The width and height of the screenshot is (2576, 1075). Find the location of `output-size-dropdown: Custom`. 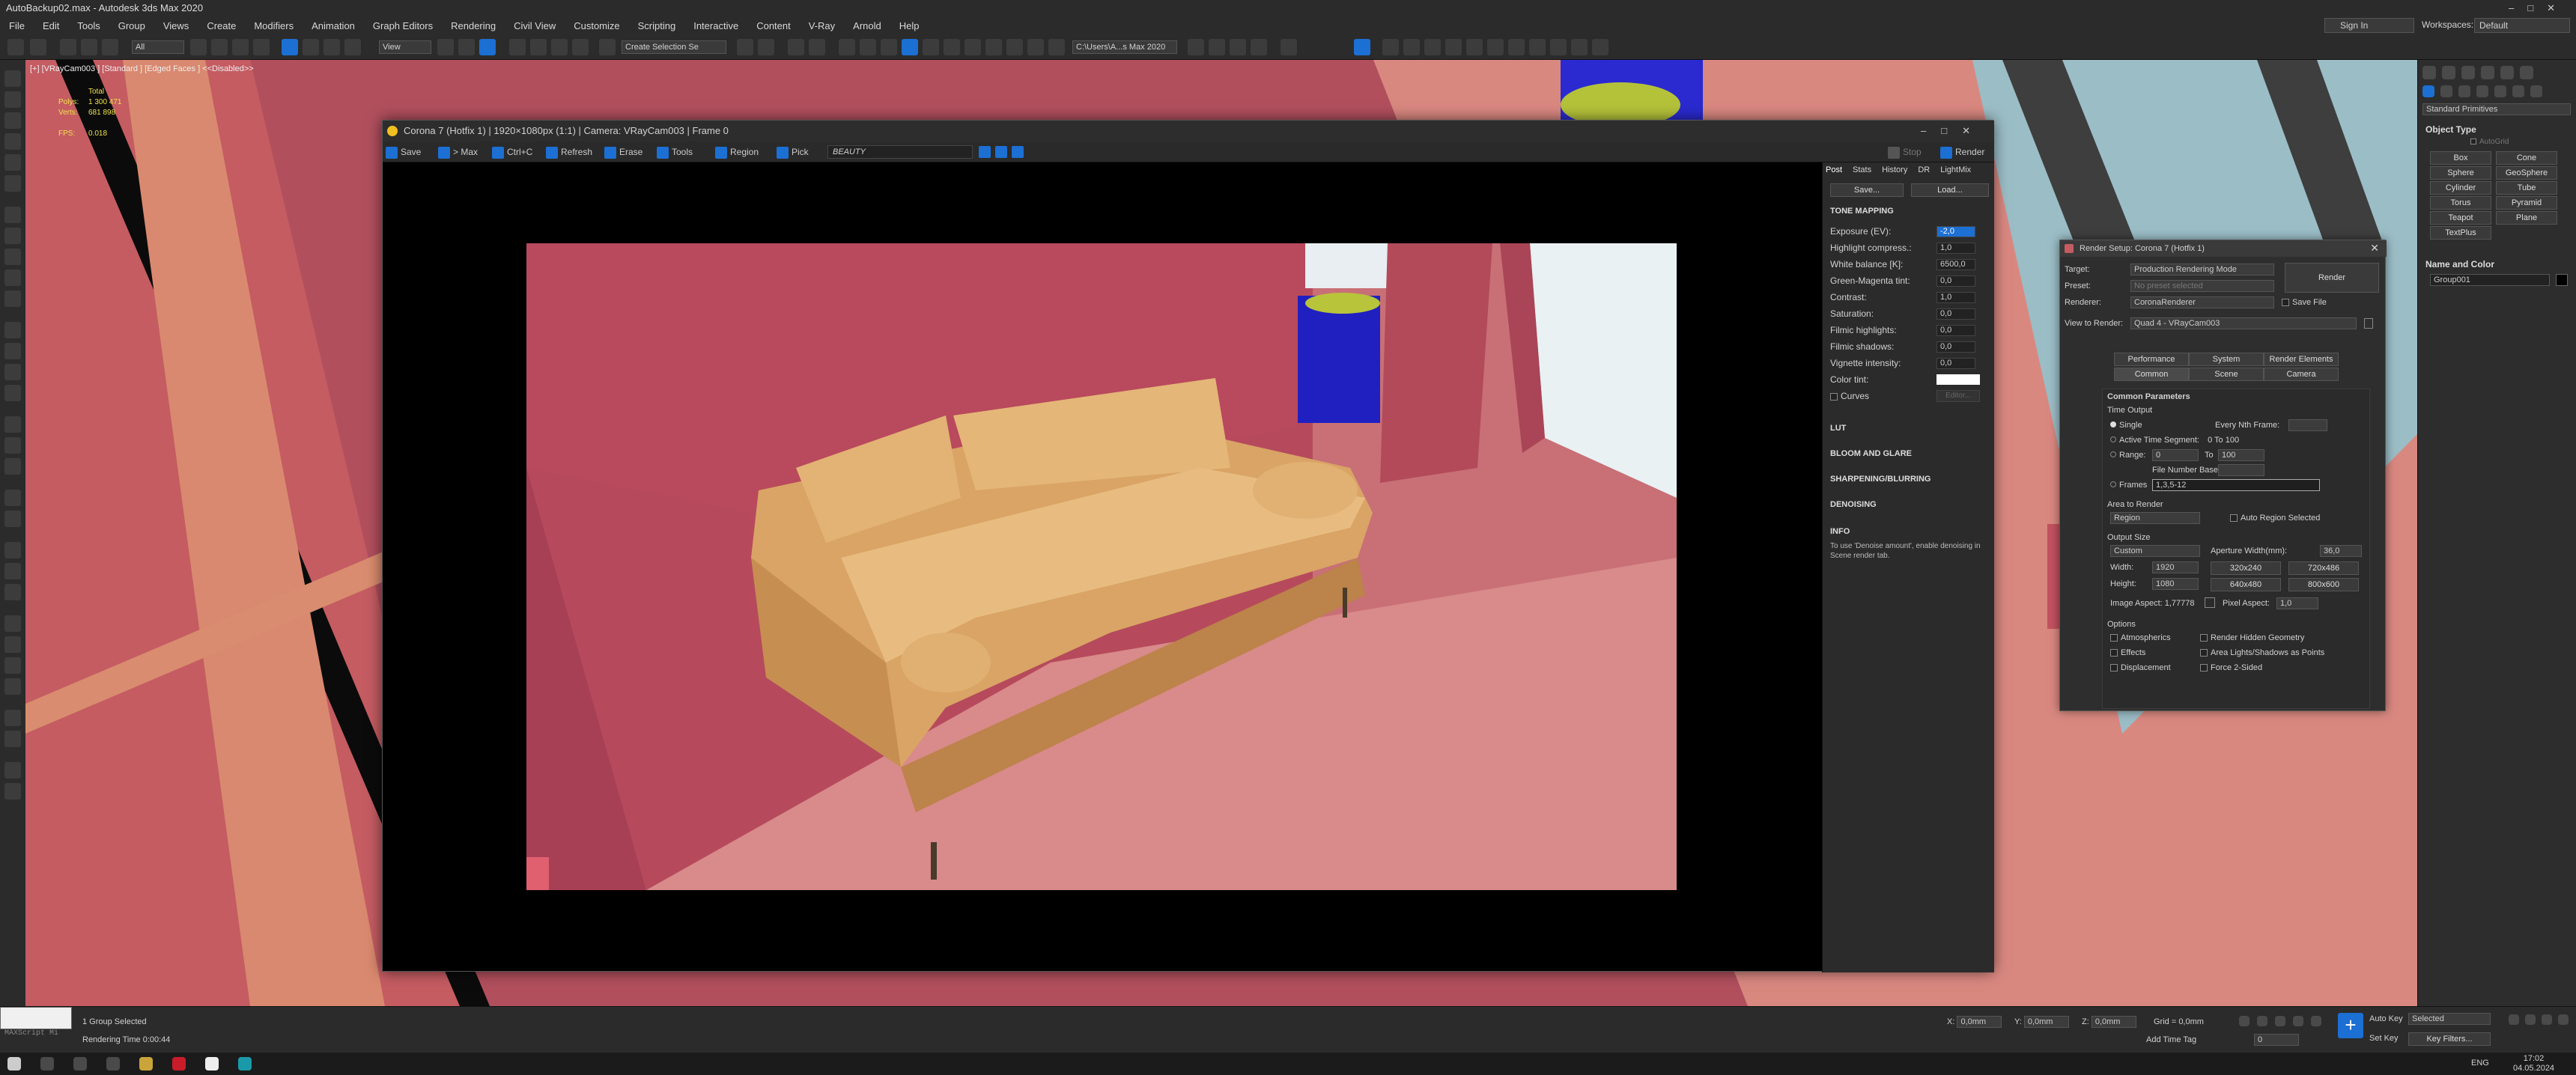

output-size-dropdown: Custom is located at coordinates (2155, 551).